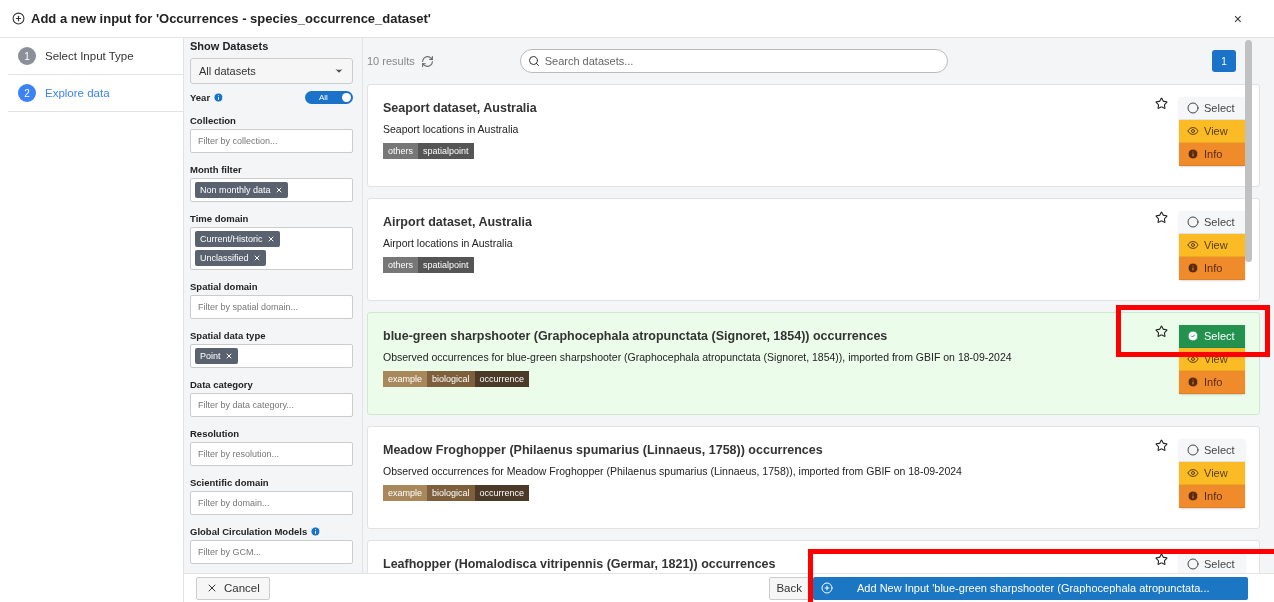 The image size is (1274, 602). I want to click on filter-chip: Point, so click(216, 356).